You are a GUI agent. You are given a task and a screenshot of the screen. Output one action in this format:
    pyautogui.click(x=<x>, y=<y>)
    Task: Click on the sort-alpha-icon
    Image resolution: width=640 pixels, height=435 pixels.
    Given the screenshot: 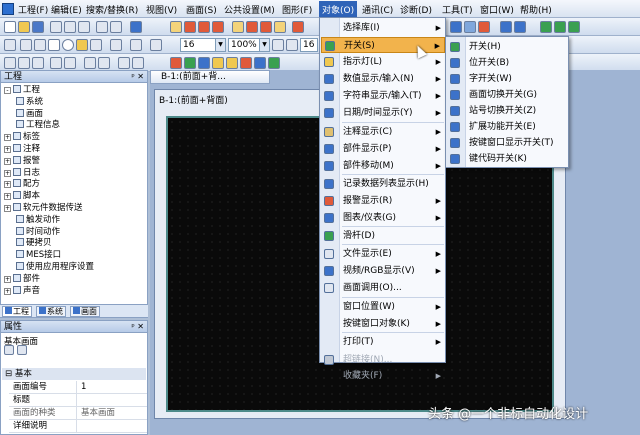 What is the action you would take?
    pyautogui.click(x=22, y=350)
    